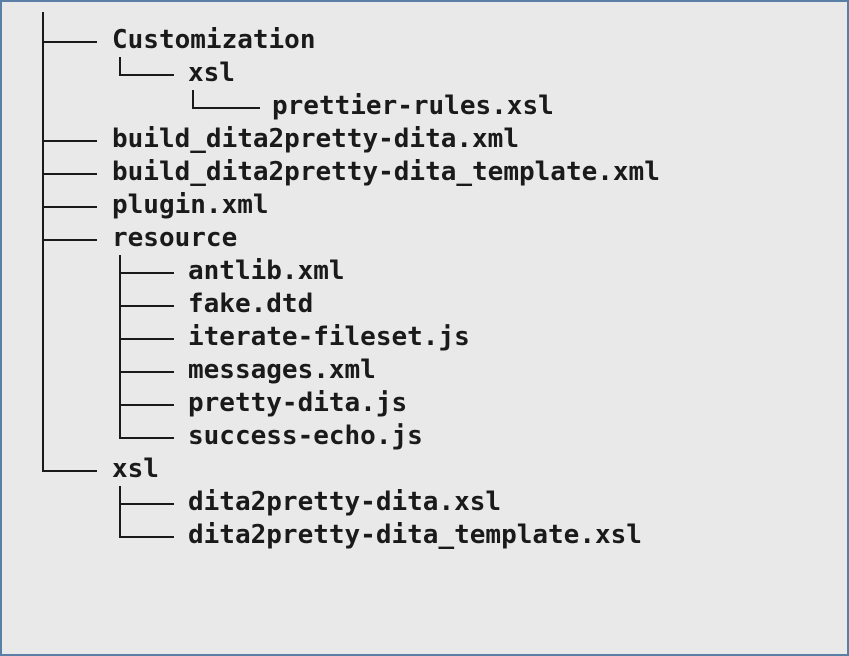 The height and width of the screenshot is (656, 849). I want to click on tree-item-label: dita2pretty-dita_template.xsl, so click(415, 535).